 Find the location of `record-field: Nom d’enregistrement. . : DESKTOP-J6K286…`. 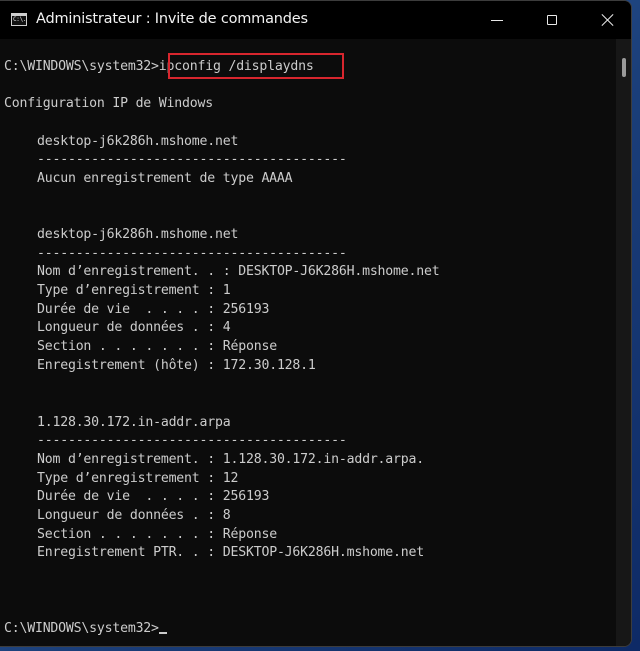

record-field: Nom d’enregistrement. . : DESKTOP-J6K286… is located at coordinates (238, 271).